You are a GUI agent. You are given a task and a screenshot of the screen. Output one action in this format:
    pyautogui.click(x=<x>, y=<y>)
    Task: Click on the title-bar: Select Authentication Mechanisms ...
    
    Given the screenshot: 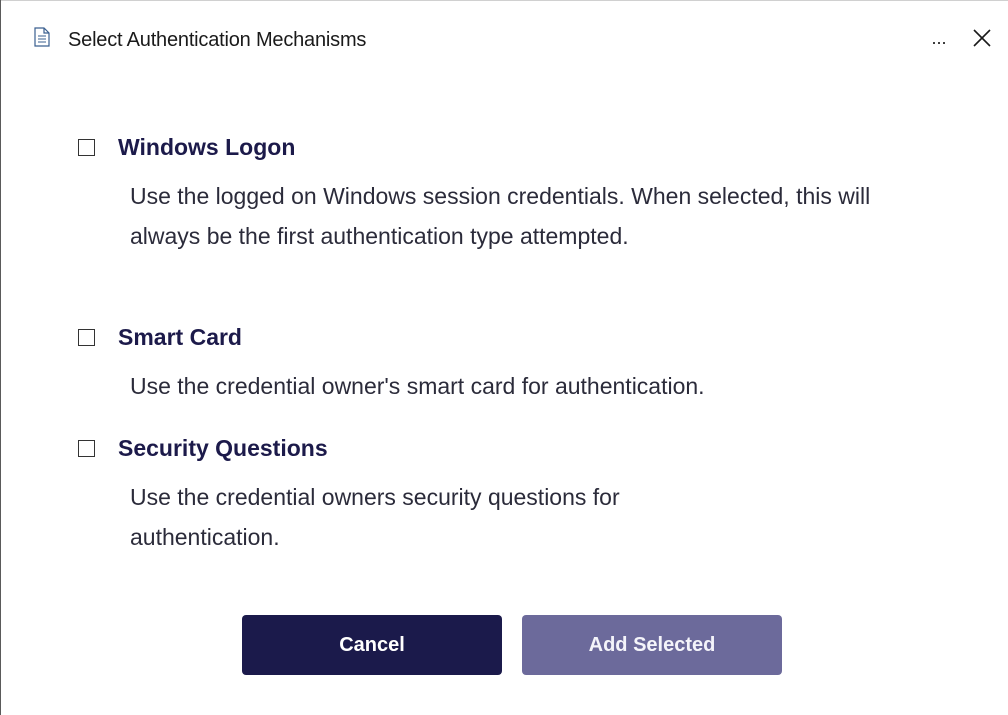 What is the action you would take?
    pyautogui.click(x=504, y=39)
    